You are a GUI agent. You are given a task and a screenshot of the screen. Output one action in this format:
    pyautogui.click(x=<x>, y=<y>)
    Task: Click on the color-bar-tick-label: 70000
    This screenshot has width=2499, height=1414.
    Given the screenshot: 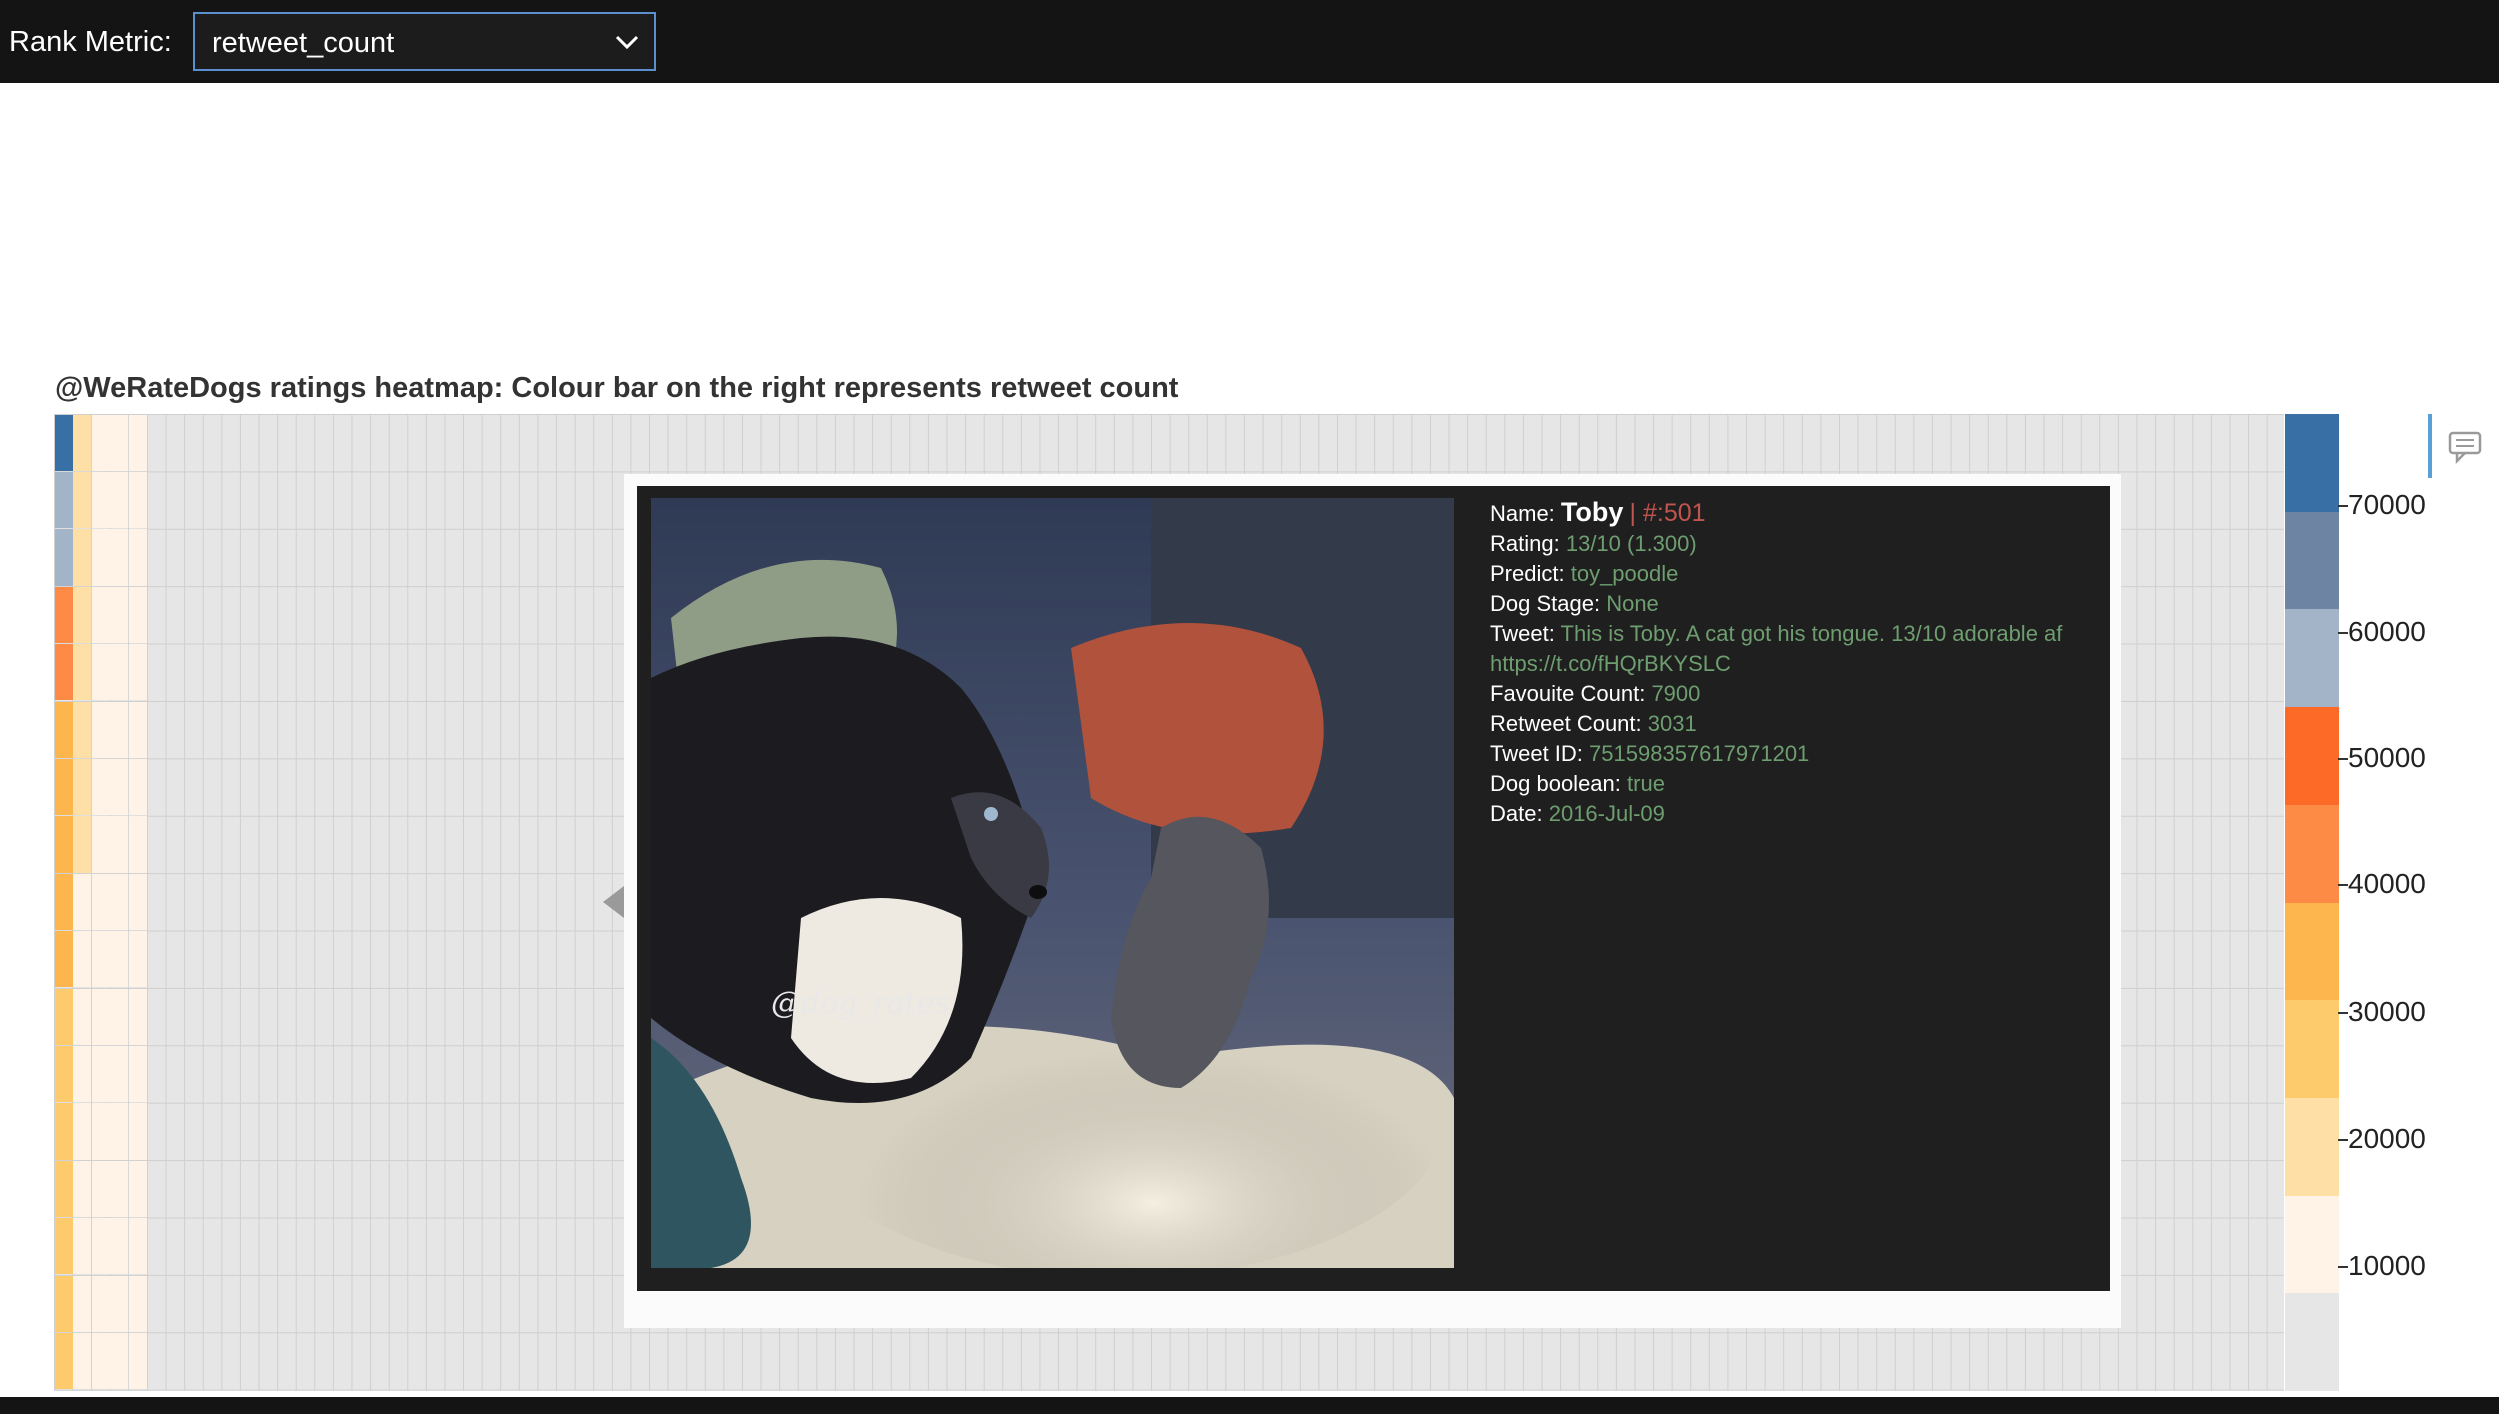 What is the action you would take?
    pyautogui.click(x=2387, y=504)
    